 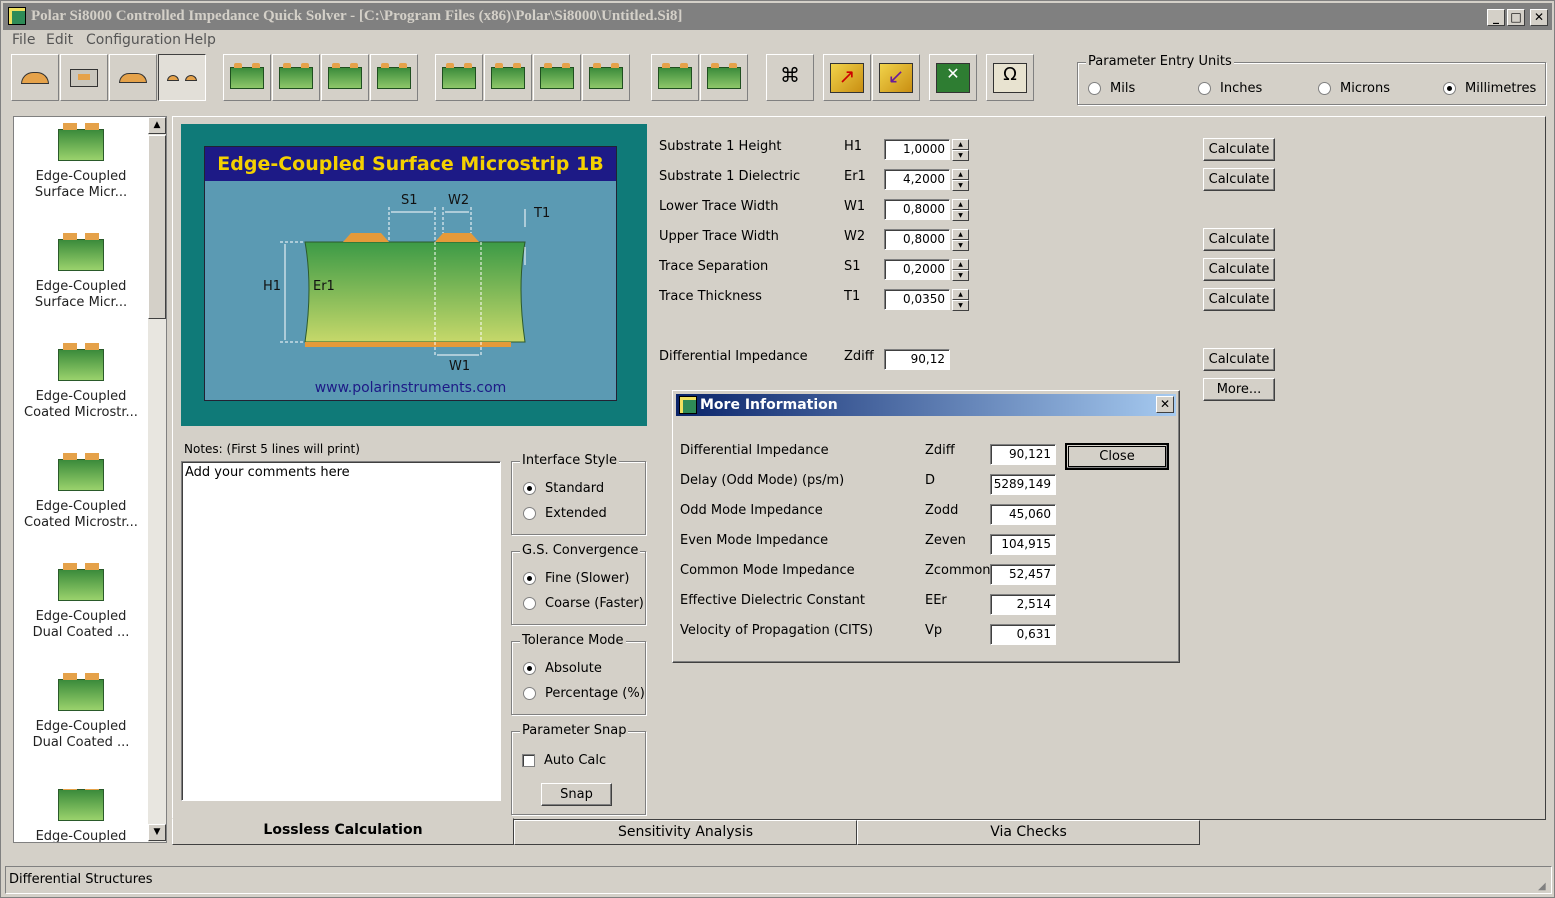 What do you see at coordinates (917, 149) in the screenshot?
I see `param-input-h1: 1,0000` at bounding box center [917, 149].